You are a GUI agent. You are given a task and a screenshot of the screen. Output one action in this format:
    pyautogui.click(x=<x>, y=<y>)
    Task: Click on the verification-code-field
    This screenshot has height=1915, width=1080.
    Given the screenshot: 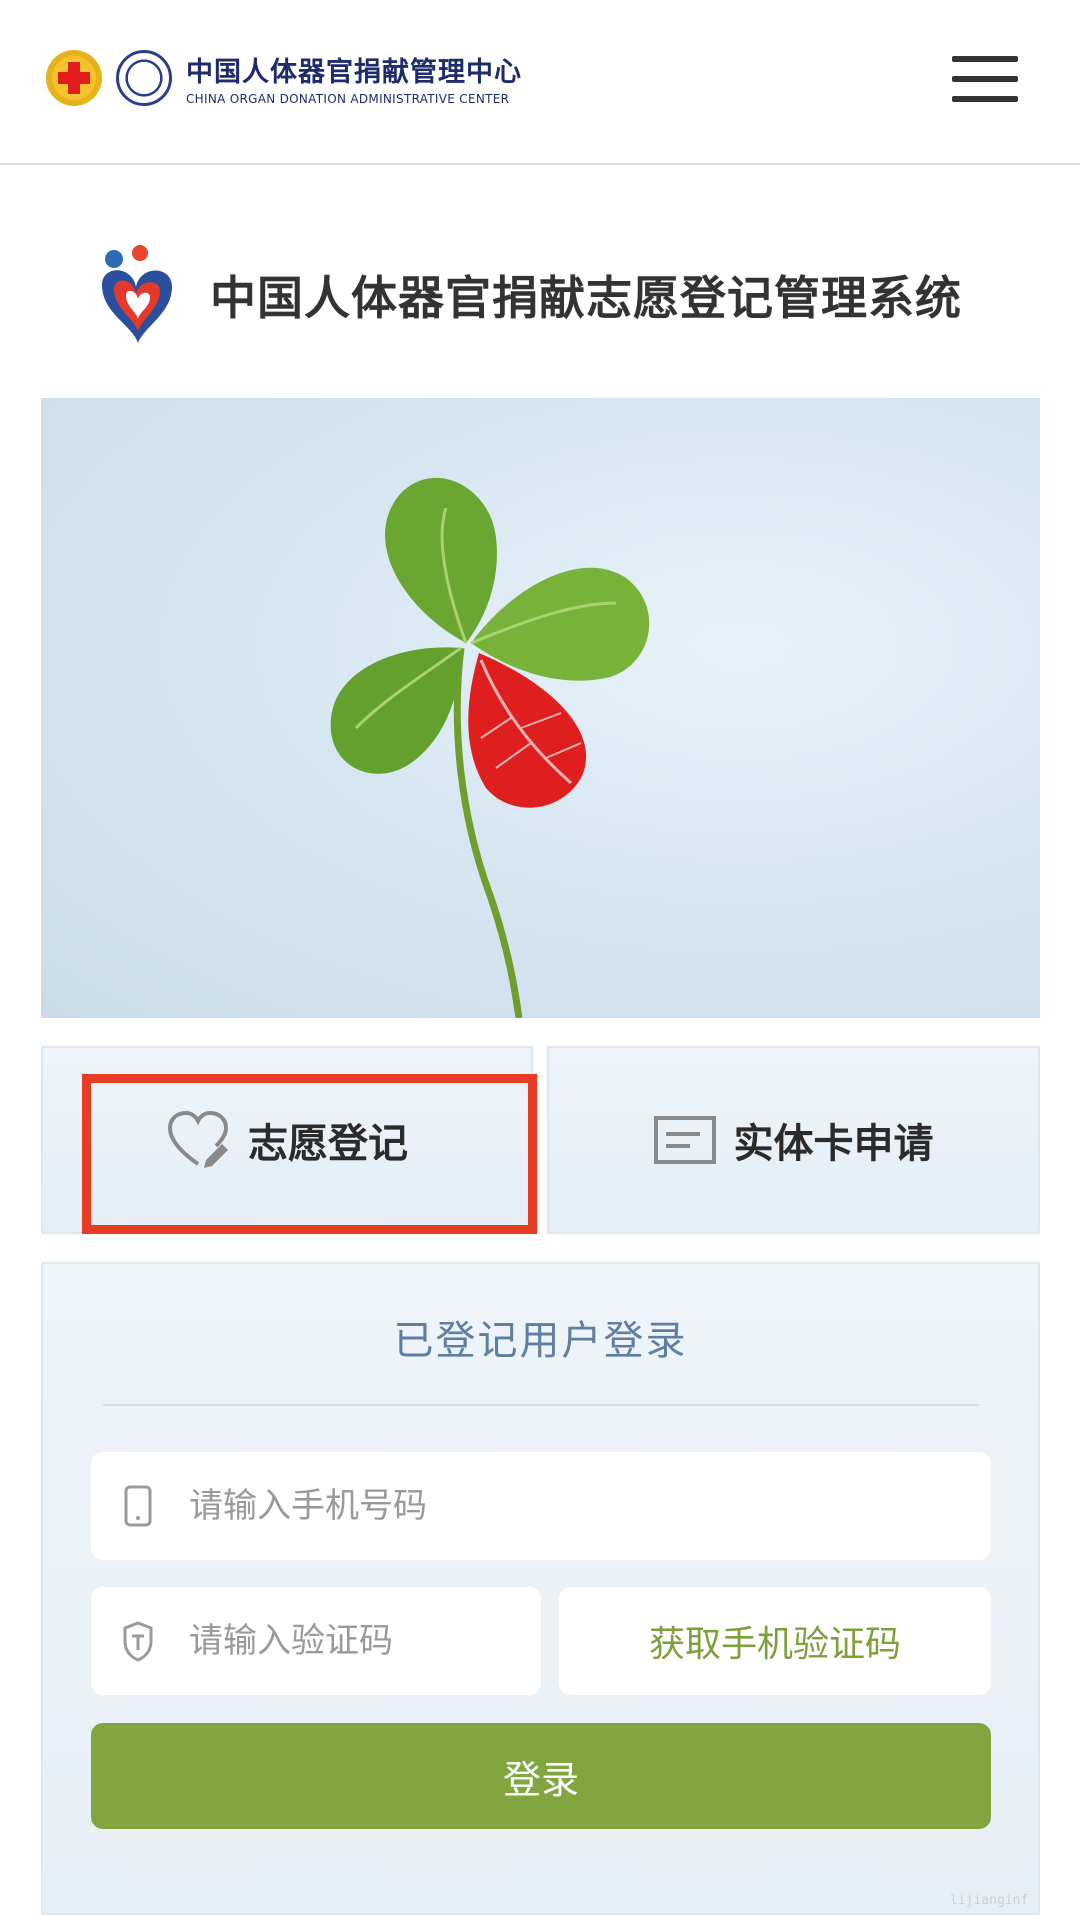 What is the action you would take?
    pyautogui.click(x=316, y=1641)
    